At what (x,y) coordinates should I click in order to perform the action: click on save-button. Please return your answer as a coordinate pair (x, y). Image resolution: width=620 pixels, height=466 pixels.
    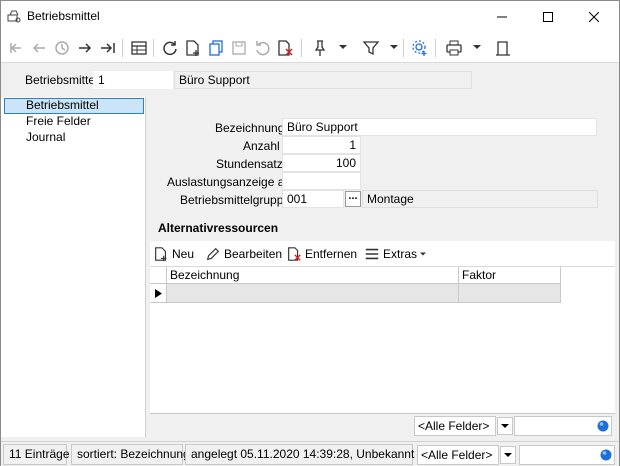
    Looking at the image, I should click on (239, 48).